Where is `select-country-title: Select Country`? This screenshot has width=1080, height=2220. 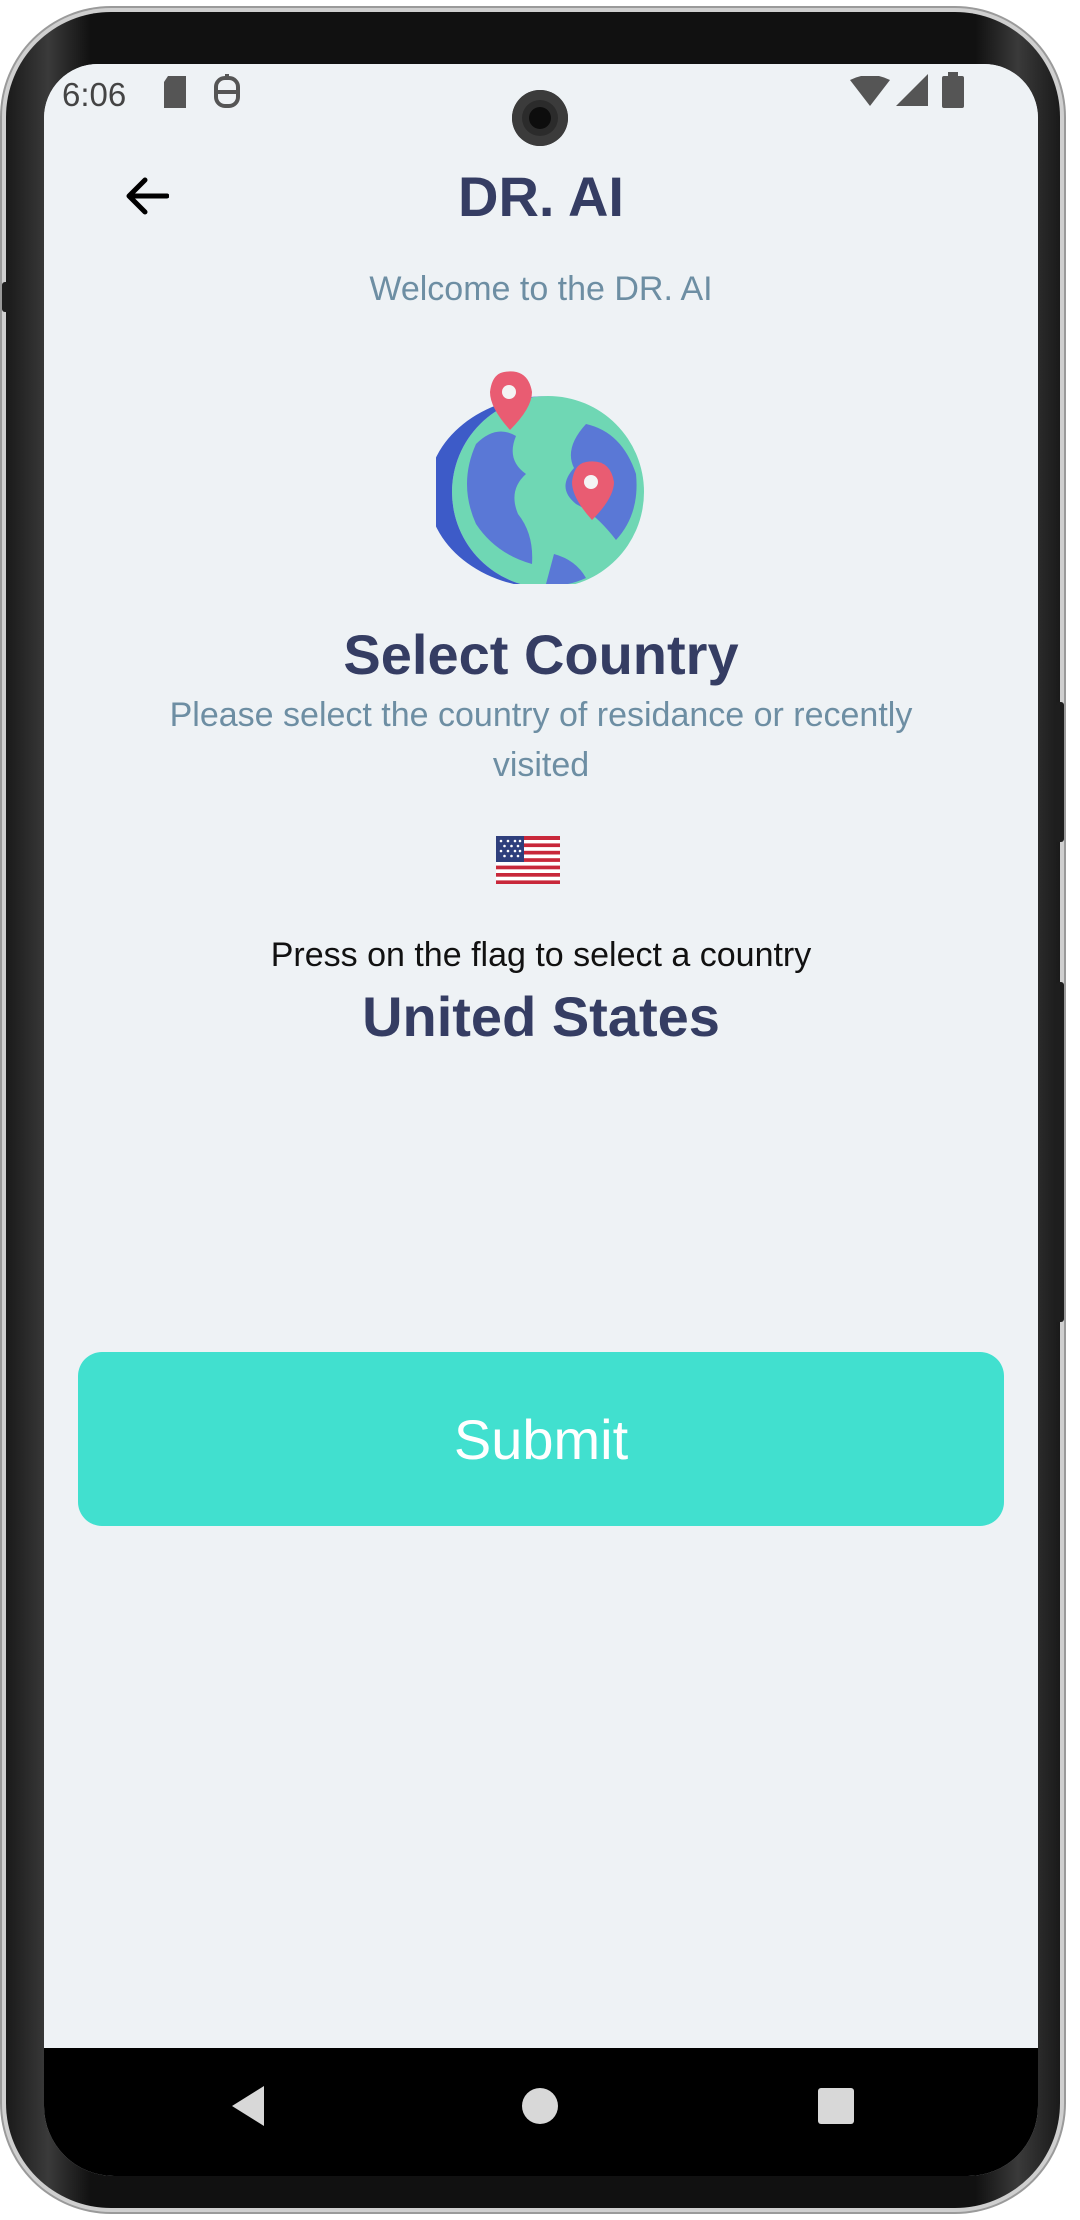
select-country-title: Select Country is located at coordinates (541, 654).